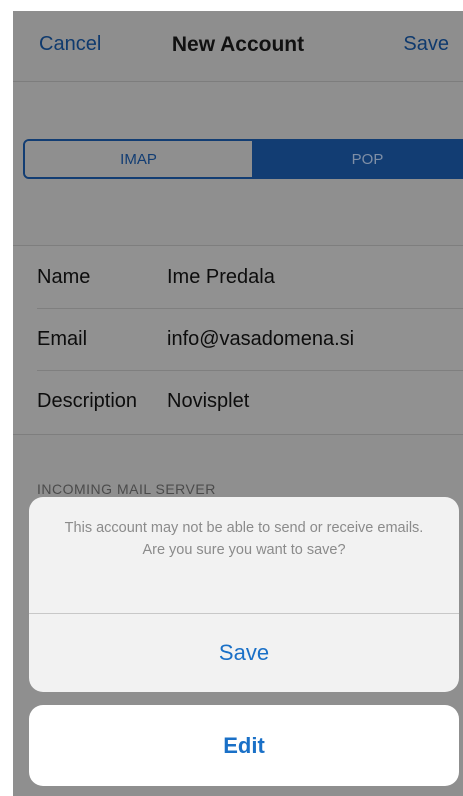 Image resolution: width=463 pixels, height=796 pixels. I want to click on incoming-mail-server-header: INCOMING MAIL SERVER, so click(126, 489).